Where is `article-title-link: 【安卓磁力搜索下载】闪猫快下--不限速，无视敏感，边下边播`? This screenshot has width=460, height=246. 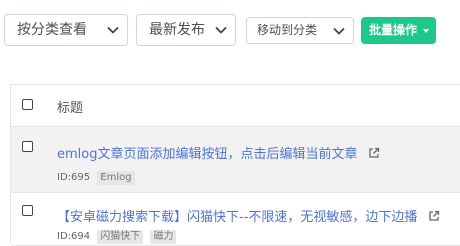 article-title-link: 【安卓磁力搜索下载】闪猫快下--不限速，无视敏感，边下边播 is located at coordinates (248, 215).